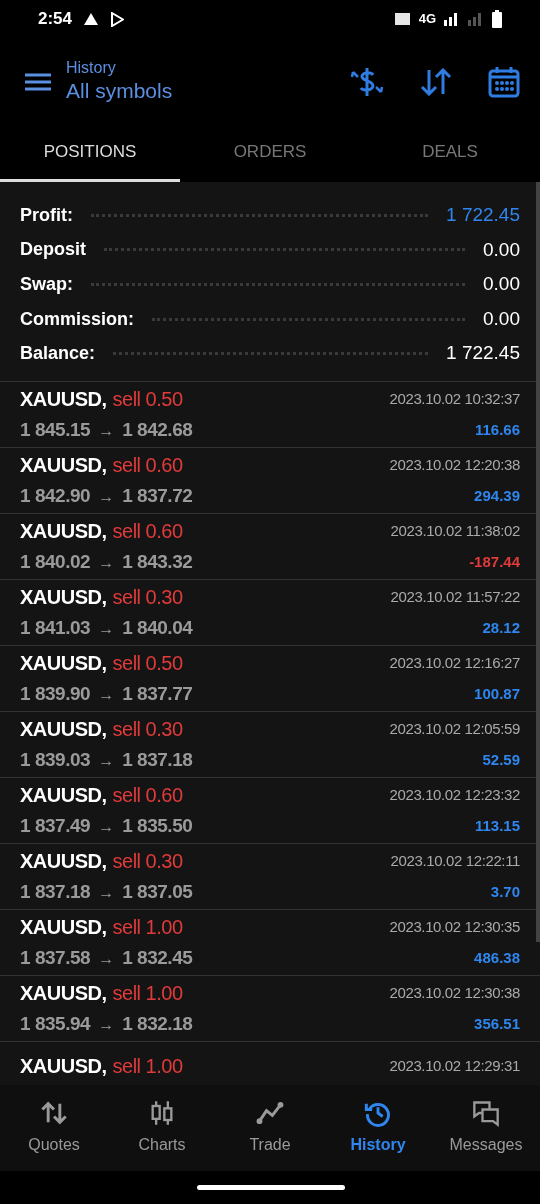  Describe the element at coordinates (455, 597) in the screenshot. I see `trade-time: 2023.10.02 11:57:22` at that location.